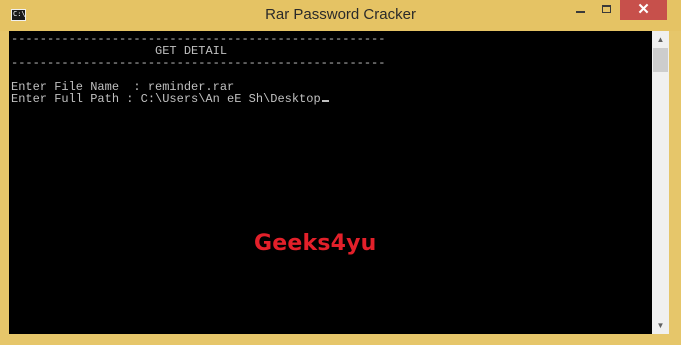 This screenshot has height=345, width=681. What do you see at coordinates (660, 60) in the screenshot?
I see `scrollbar-thumb` at bounding box center [660, 60].